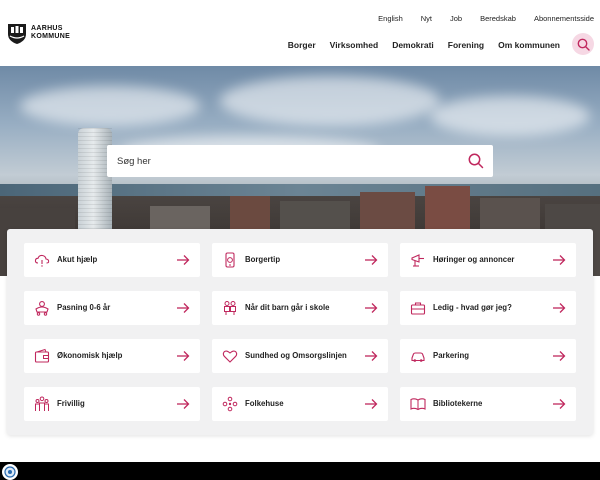 The width and height of the screenshot is (600, 480). I want to click on tile-borgertip: Borgertip, so click(300, 260).